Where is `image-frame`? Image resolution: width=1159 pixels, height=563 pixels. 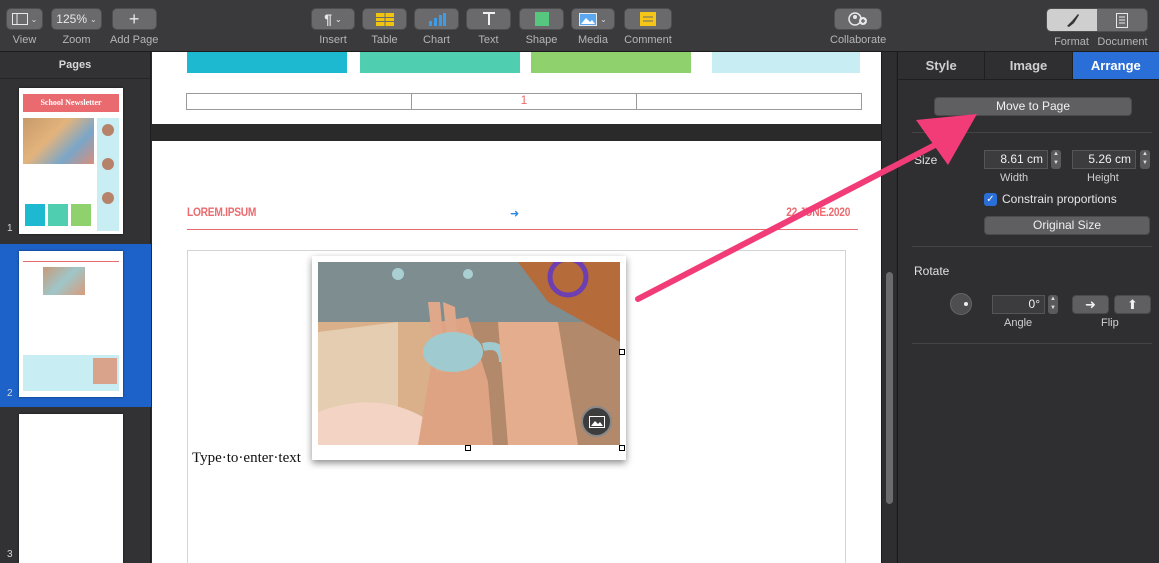 image-frame is located at coordinates (469, 358).